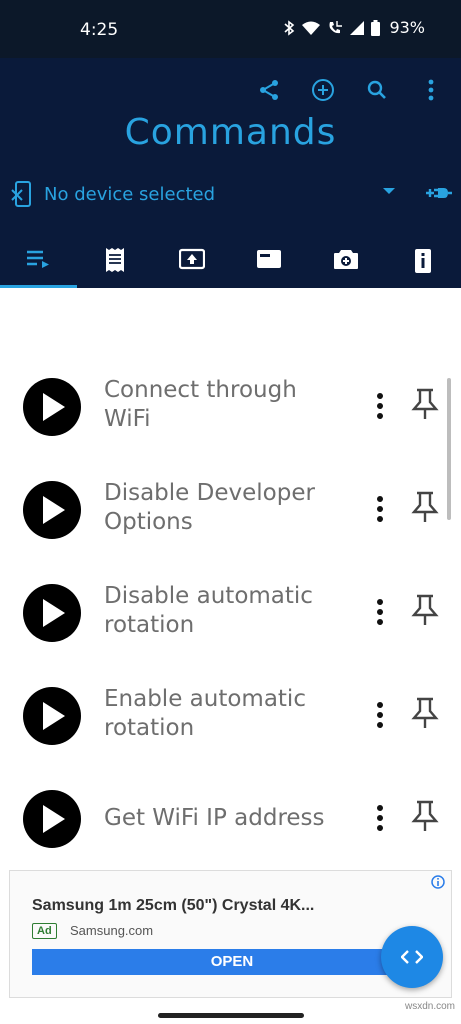 The height and width of the screenshot is (1024, 461). I want to click on wifi-icon, so click(311, 28).